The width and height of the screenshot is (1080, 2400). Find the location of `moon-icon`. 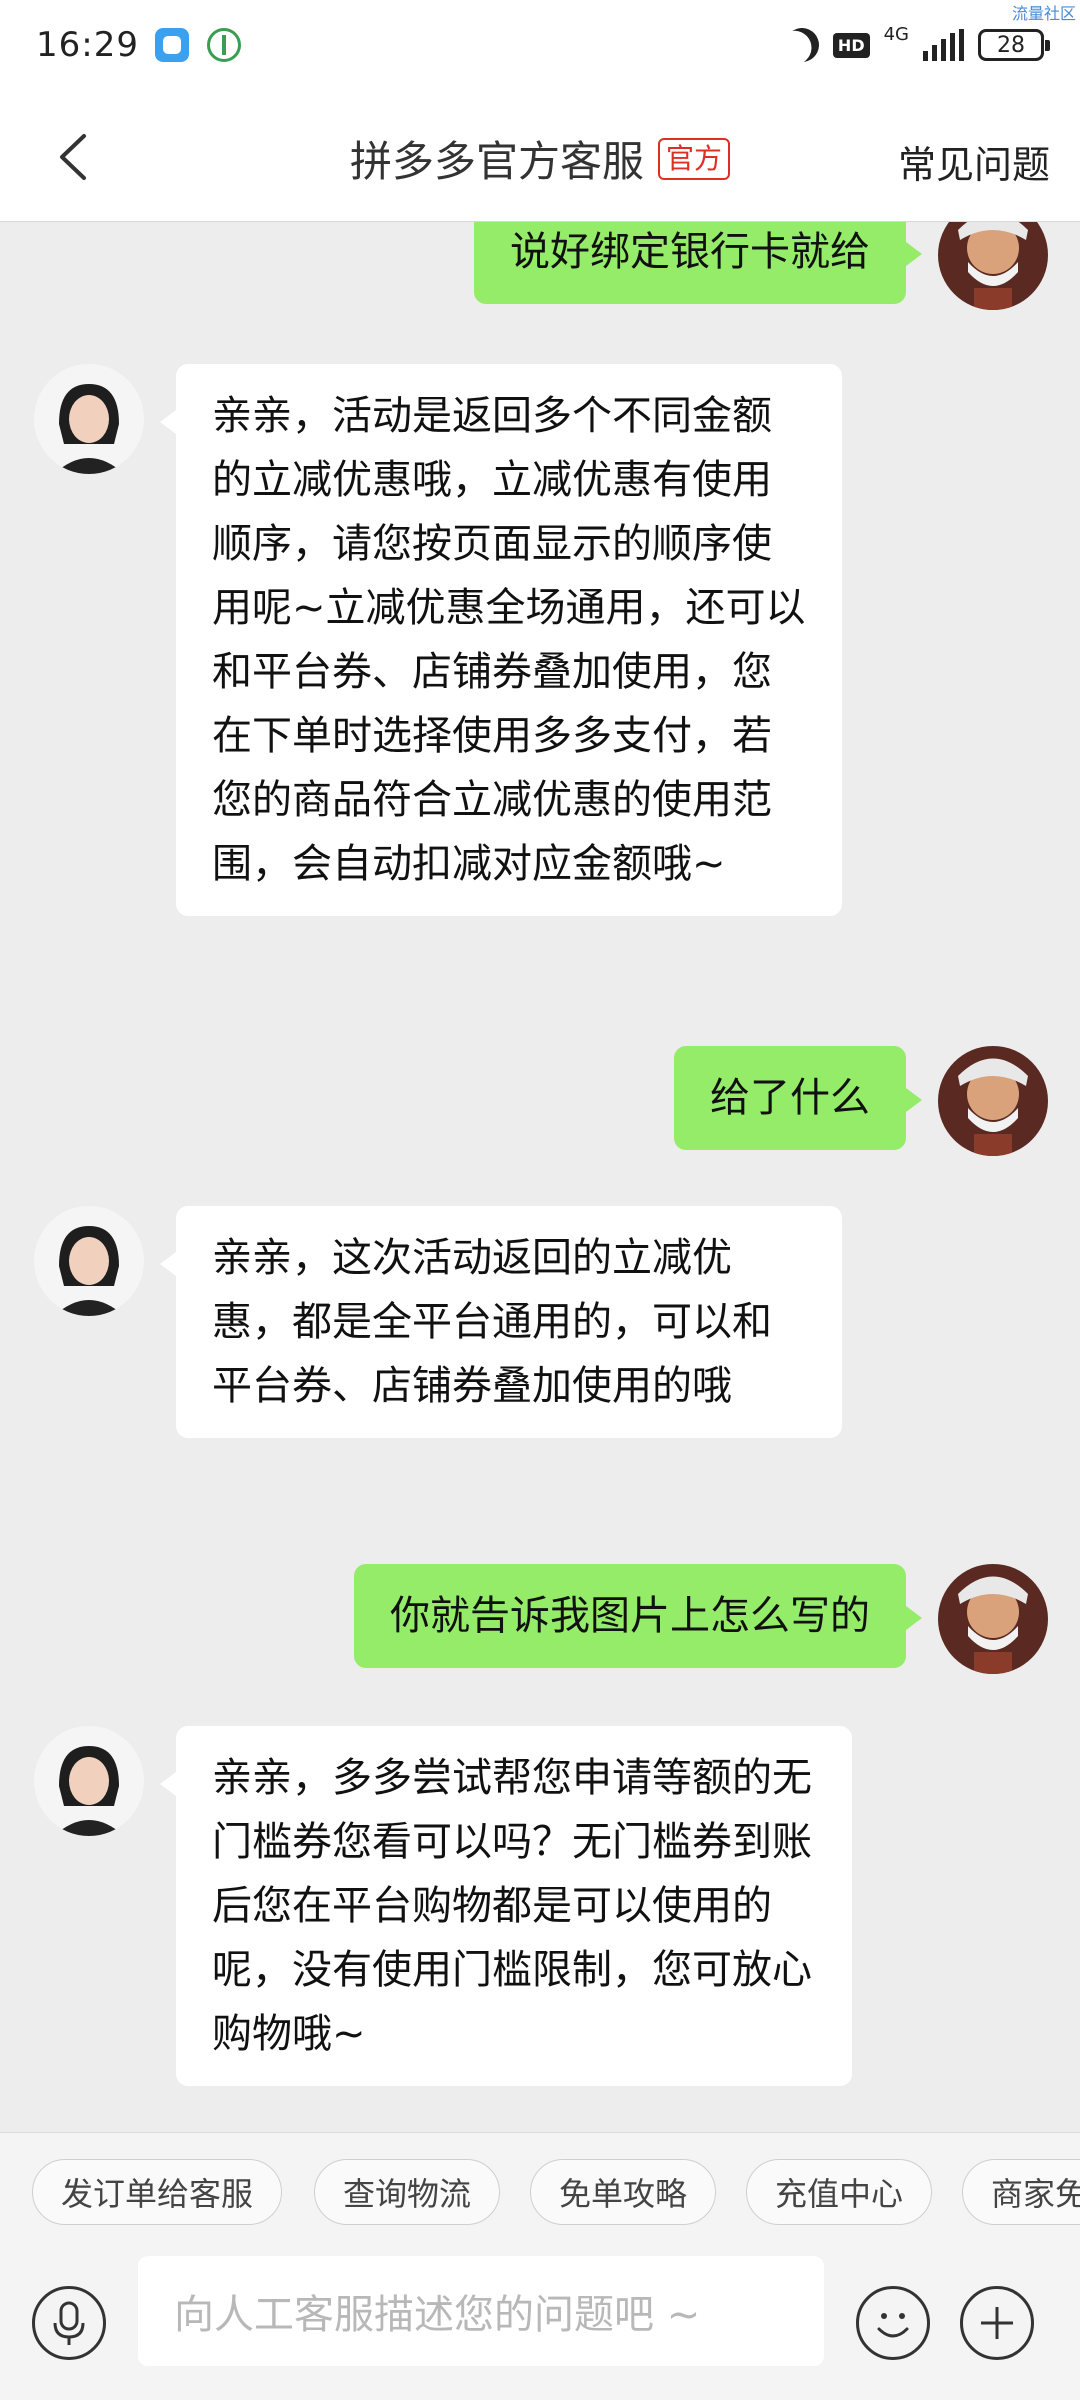

moon-icon is located at coordinates (802, 45).